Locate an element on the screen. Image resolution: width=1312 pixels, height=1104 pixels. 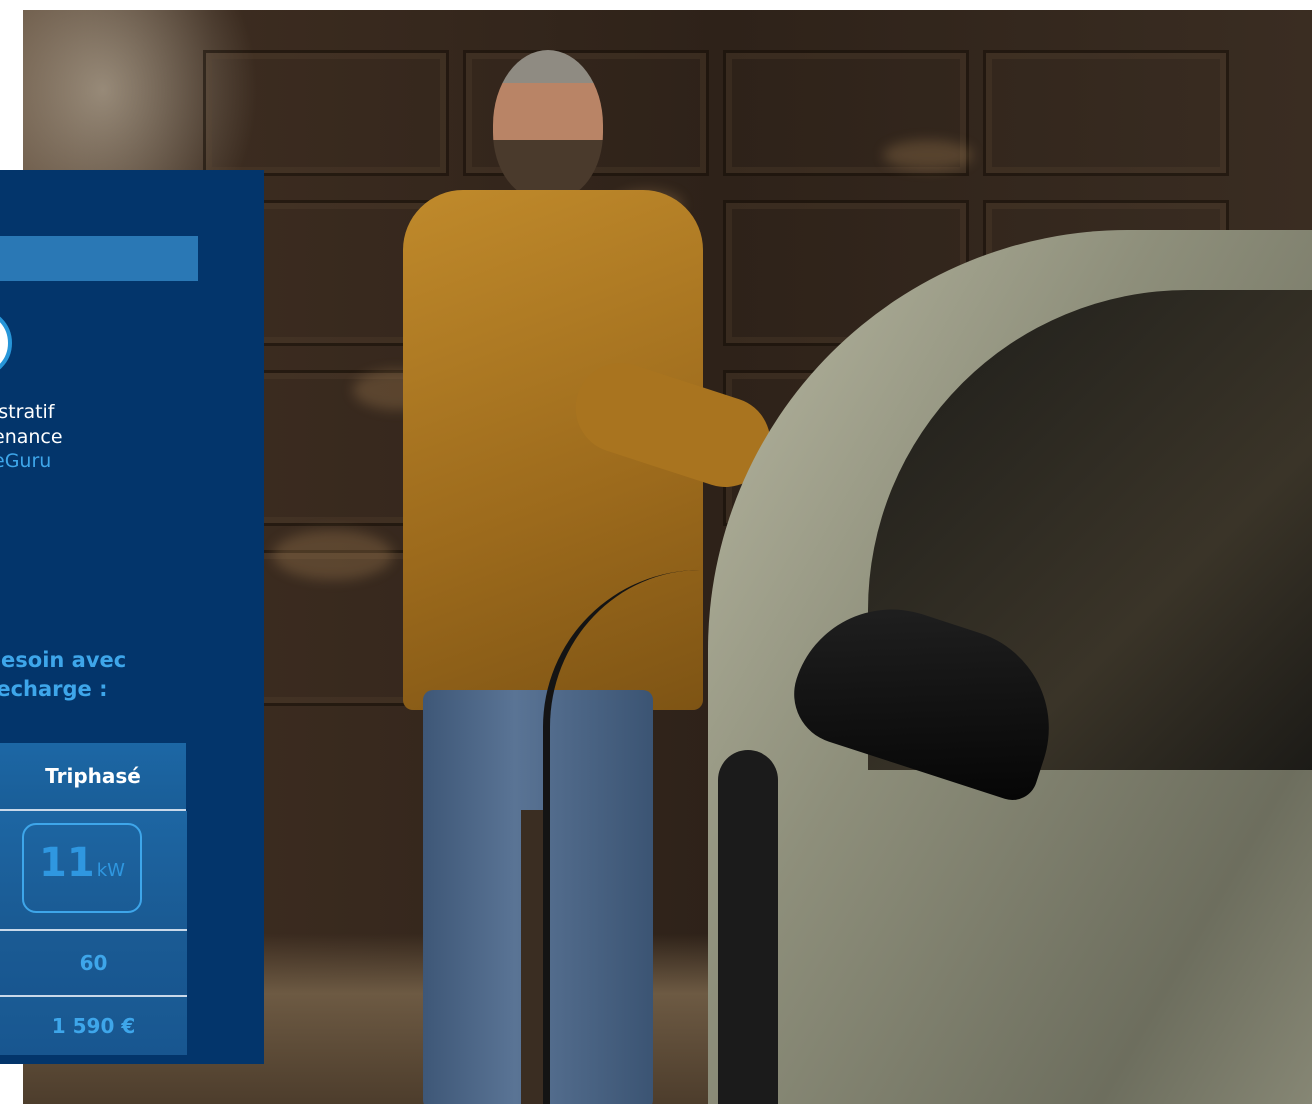
feature-list: istratif enance eGuru is located at coordinates (130, 437).